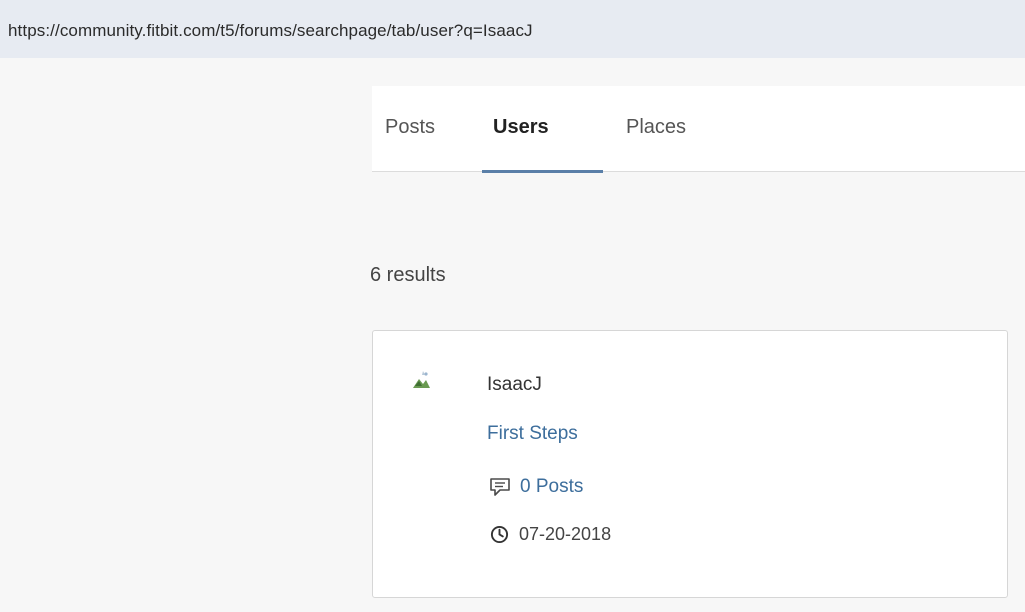 The image size is (1025, 612). What do you see at coordinates (410, 127) in the screenshot?
I see `tab-posts: Posts` at bounding box center [410, 127].